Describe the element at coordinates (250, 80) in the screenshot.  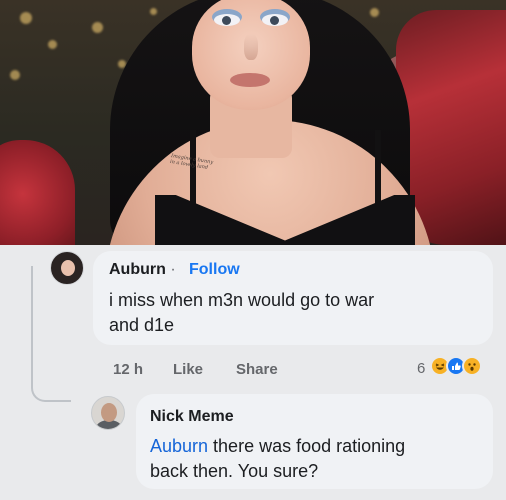
I see `lips` at that location.